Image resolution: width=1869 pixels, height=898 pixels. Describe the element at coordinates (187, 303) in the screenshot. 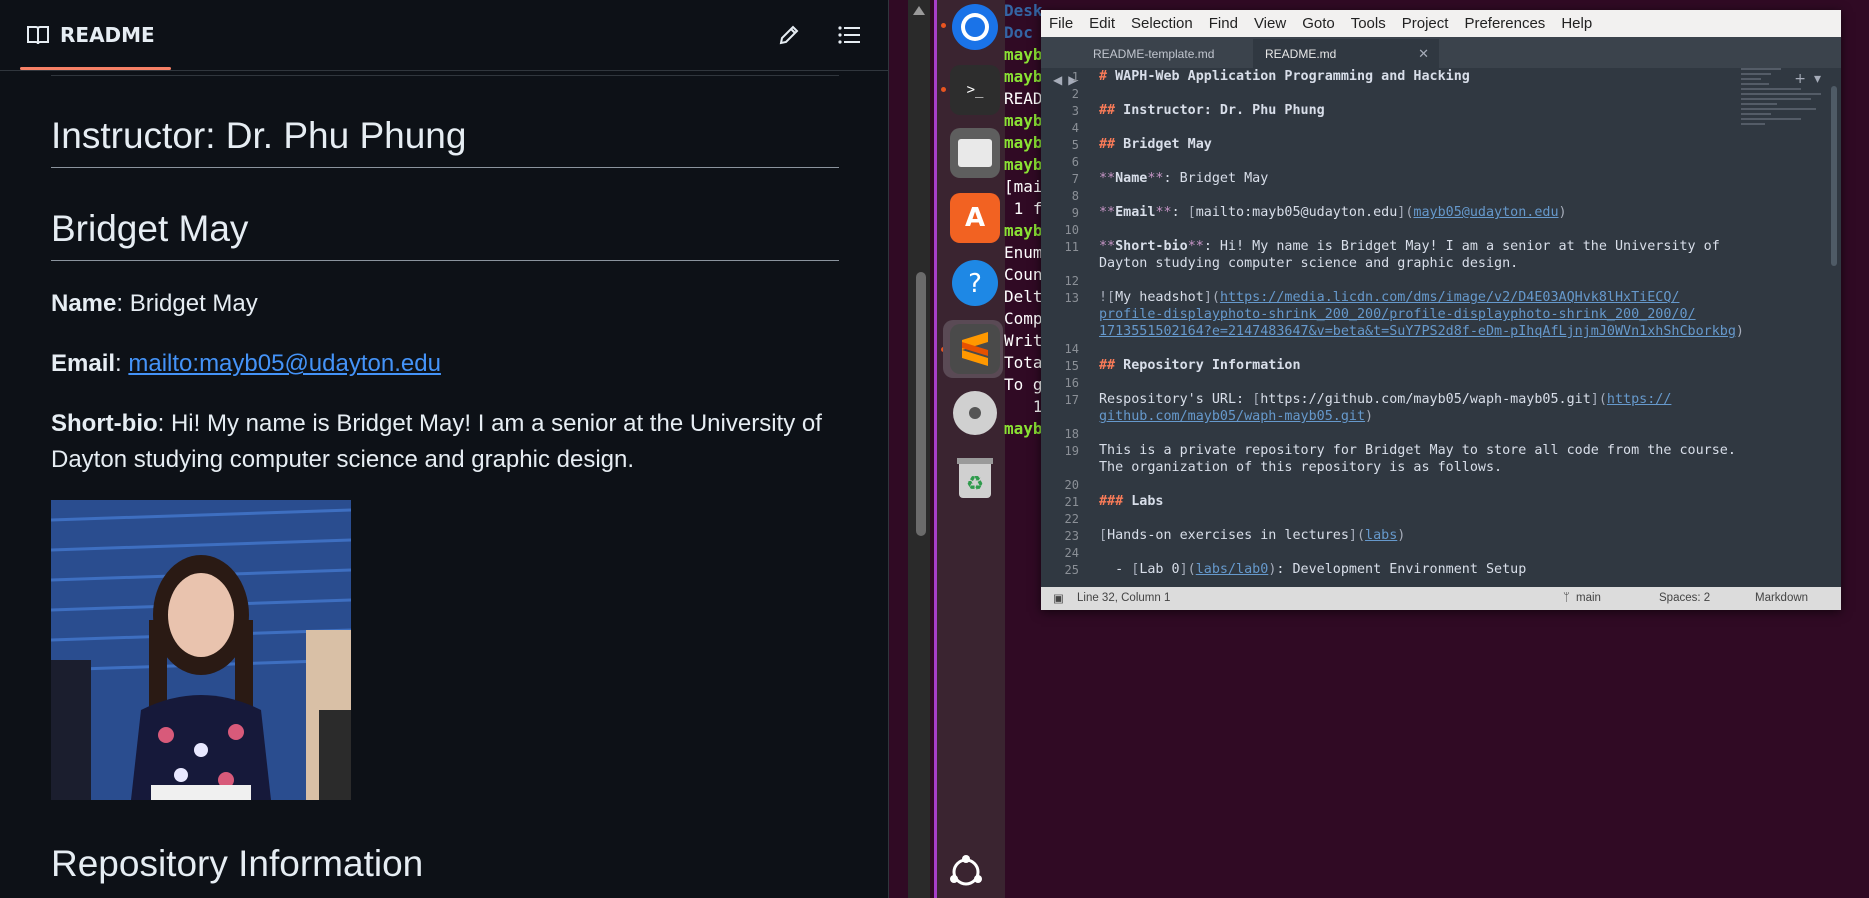

I see `name-value: : Bridget May` at that location.